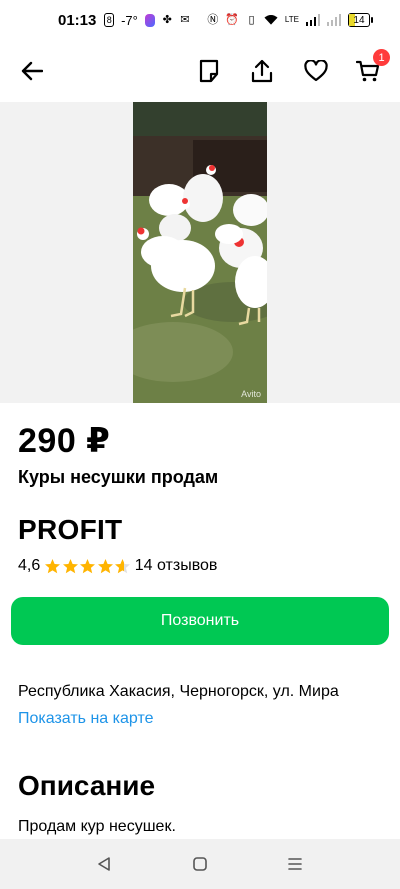 This screenshot has width=400, height=889. I want to click on seller-rating: 4,6 14 отзывов, so click(117, 566).